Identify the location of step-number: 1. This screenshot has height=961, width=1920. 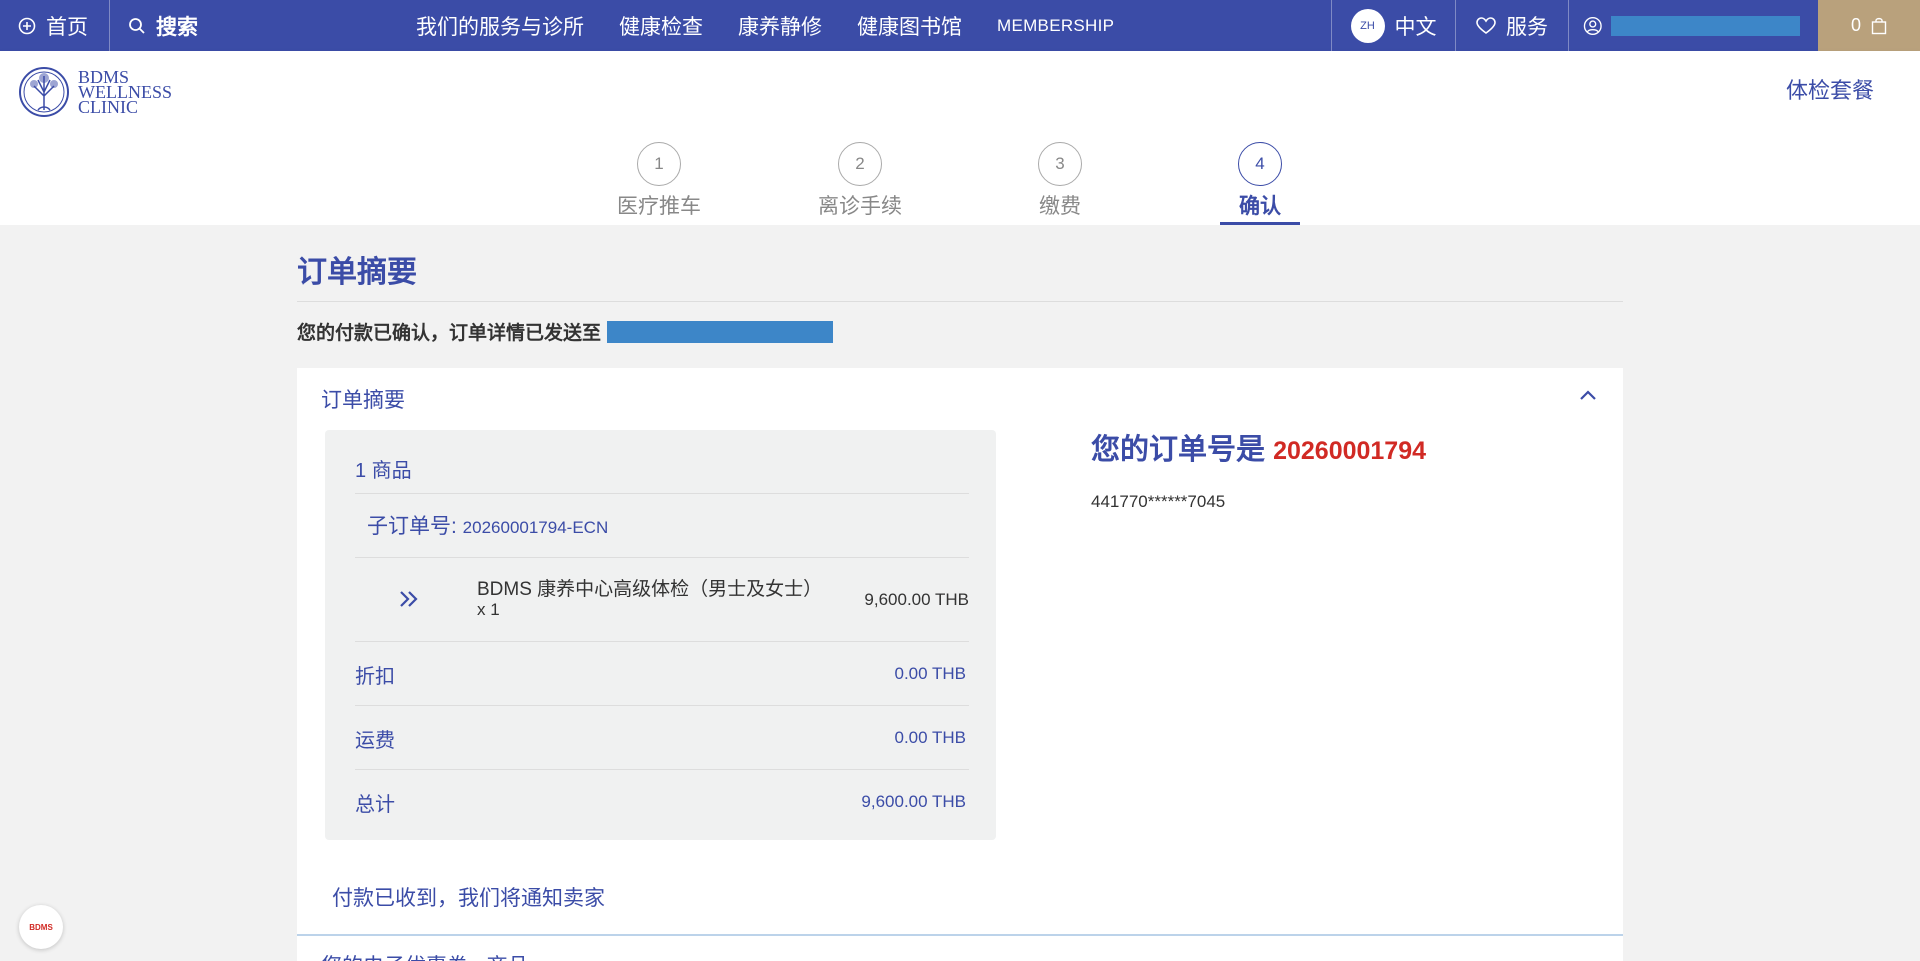
(659, 164).